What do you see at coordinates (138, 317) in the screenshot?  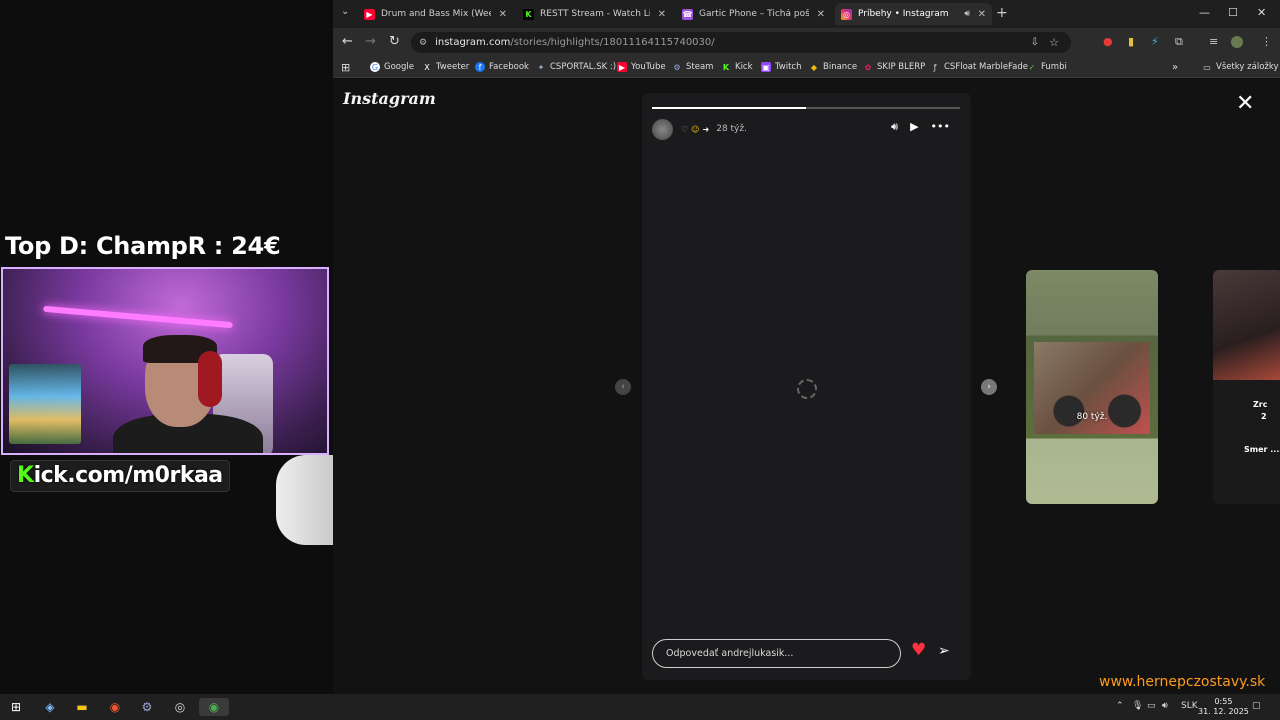 I see `led-strip` at bounding box center [138, 317].